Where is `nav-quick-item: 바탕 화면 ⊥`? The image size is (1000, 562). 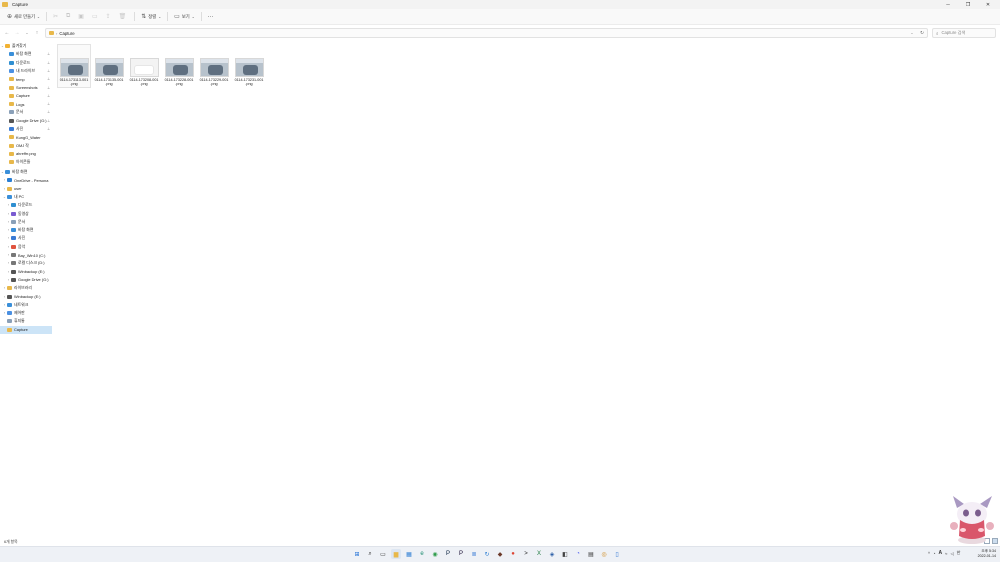
nav-quick-item: 바탕 화면 ⊥ is located at coordinates (26, 54).